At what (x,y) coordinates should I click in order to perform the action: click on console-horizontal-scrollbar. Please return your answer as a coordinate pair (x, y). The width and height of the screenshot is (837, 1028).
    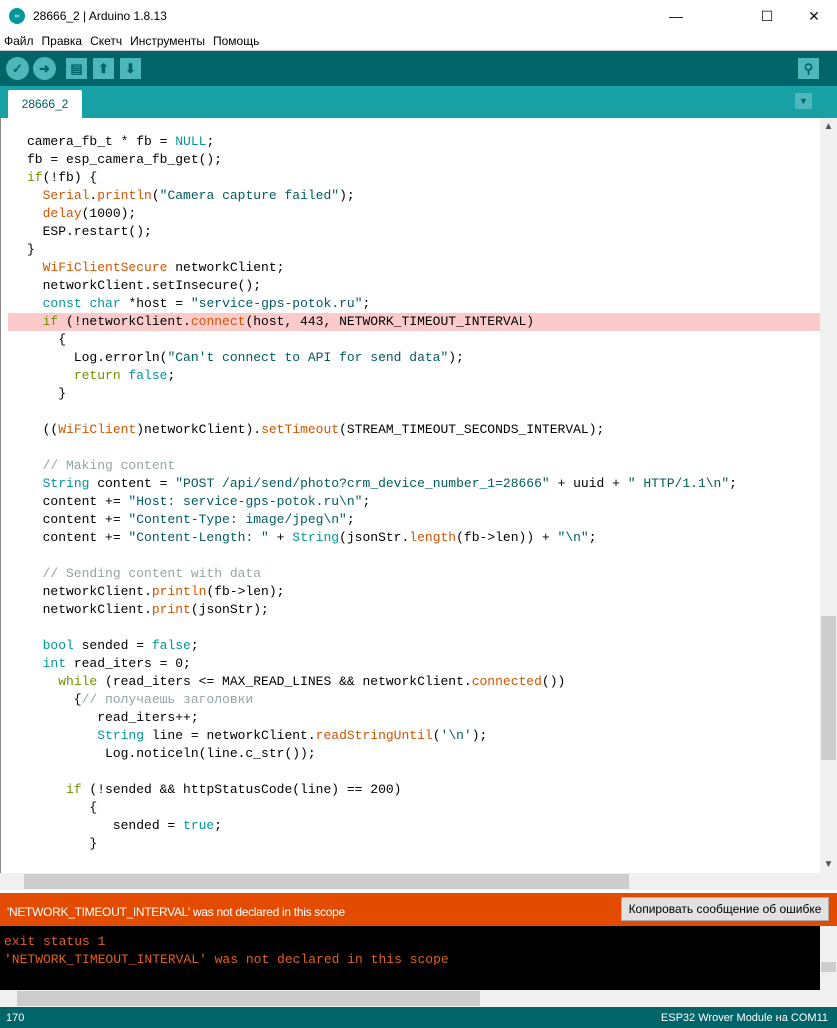
    Looking at the image, I should click on (418, 998).